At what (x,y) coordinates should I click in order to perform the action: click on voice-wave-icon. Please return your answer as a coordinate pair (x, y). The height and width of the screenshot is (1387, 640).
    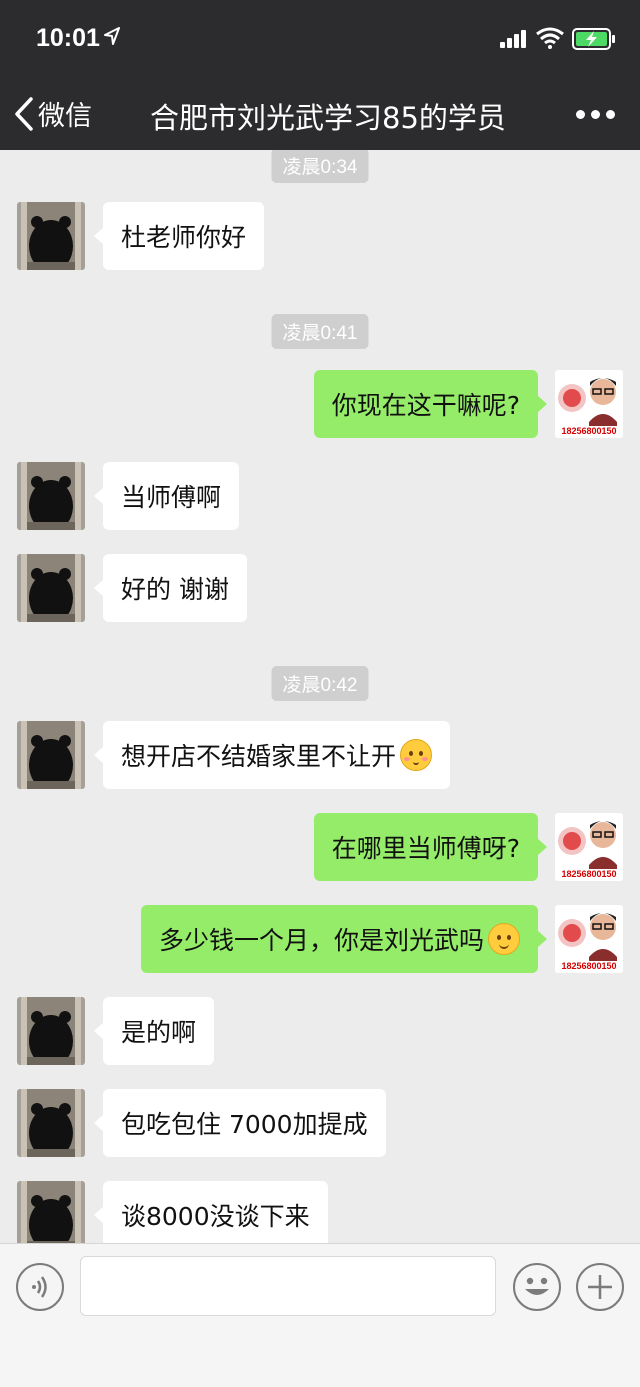
    Looking at the image, I should click on (39, 1287).